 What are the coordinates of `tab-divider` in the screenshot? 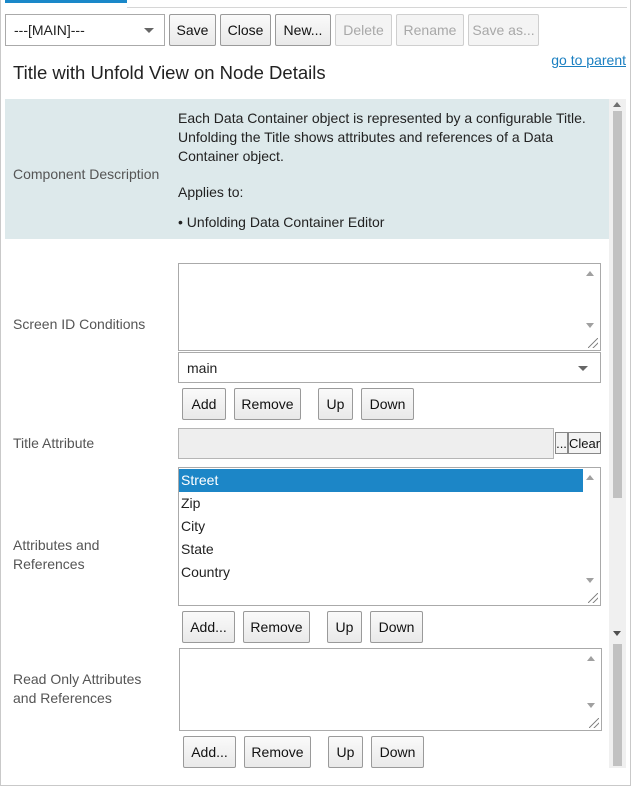 It's located at (377, 7).